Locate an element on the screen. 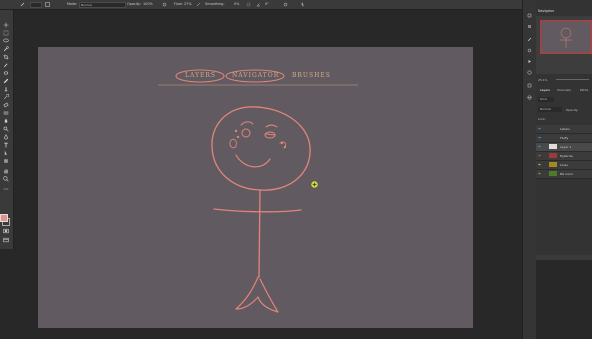  hand-icon is located at coordinates (6, 171).